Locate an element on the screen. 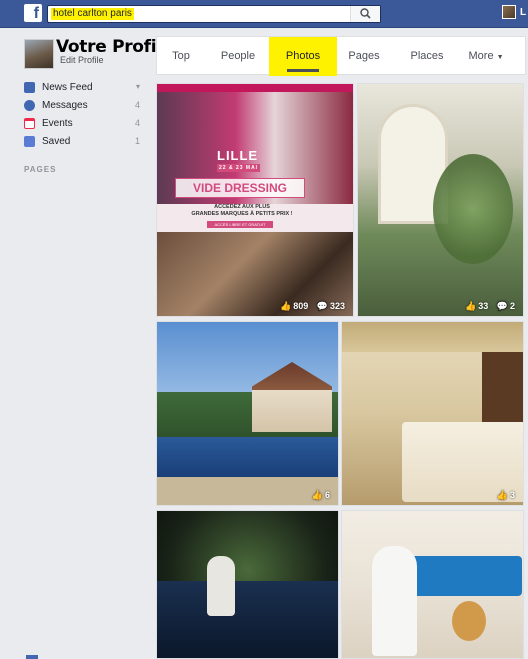 Image resolution: width=528 pixels, height=659 pixels. photo-result-conservatory: 👍 33 💬 2 is located at coordinates (440, 200).